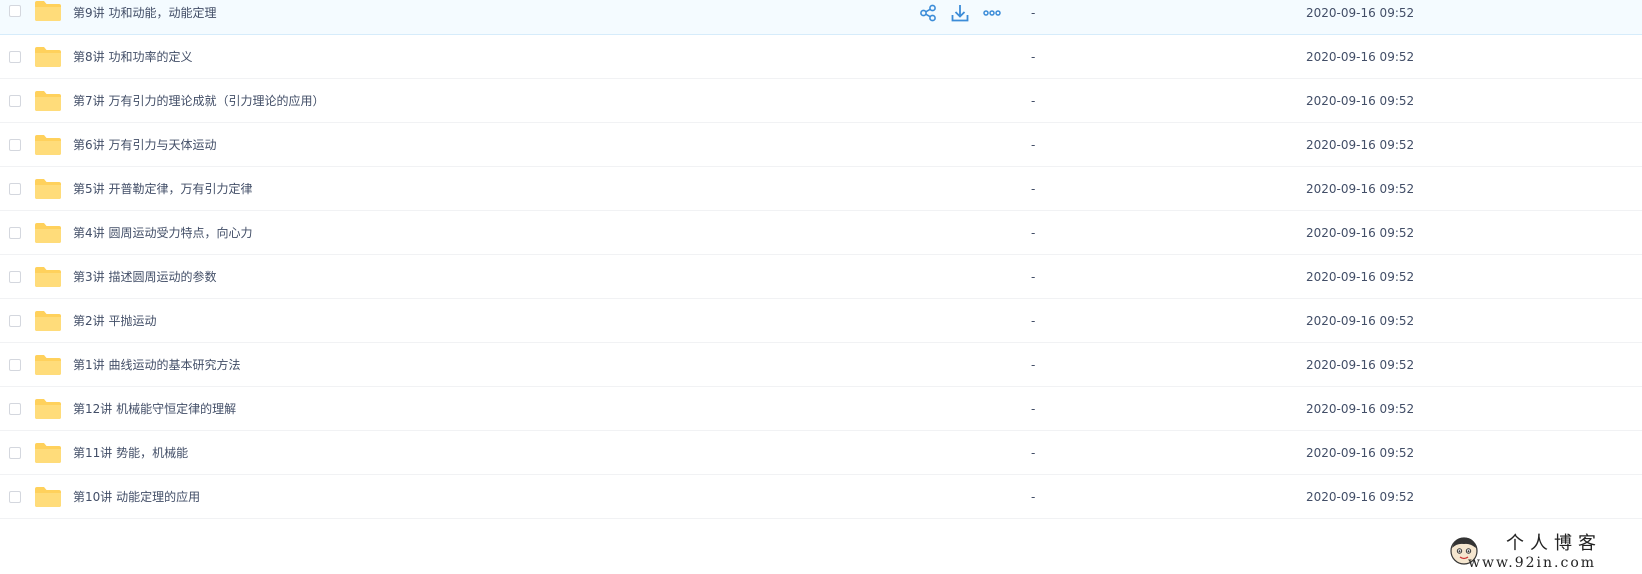 Image resolution: width=1642 pixels, height=574 pixels. Describe the element at coordinates (154, 409) in the screenshot. I see `file-name: 第12讲 机械能守恒定律的理解` at that location.